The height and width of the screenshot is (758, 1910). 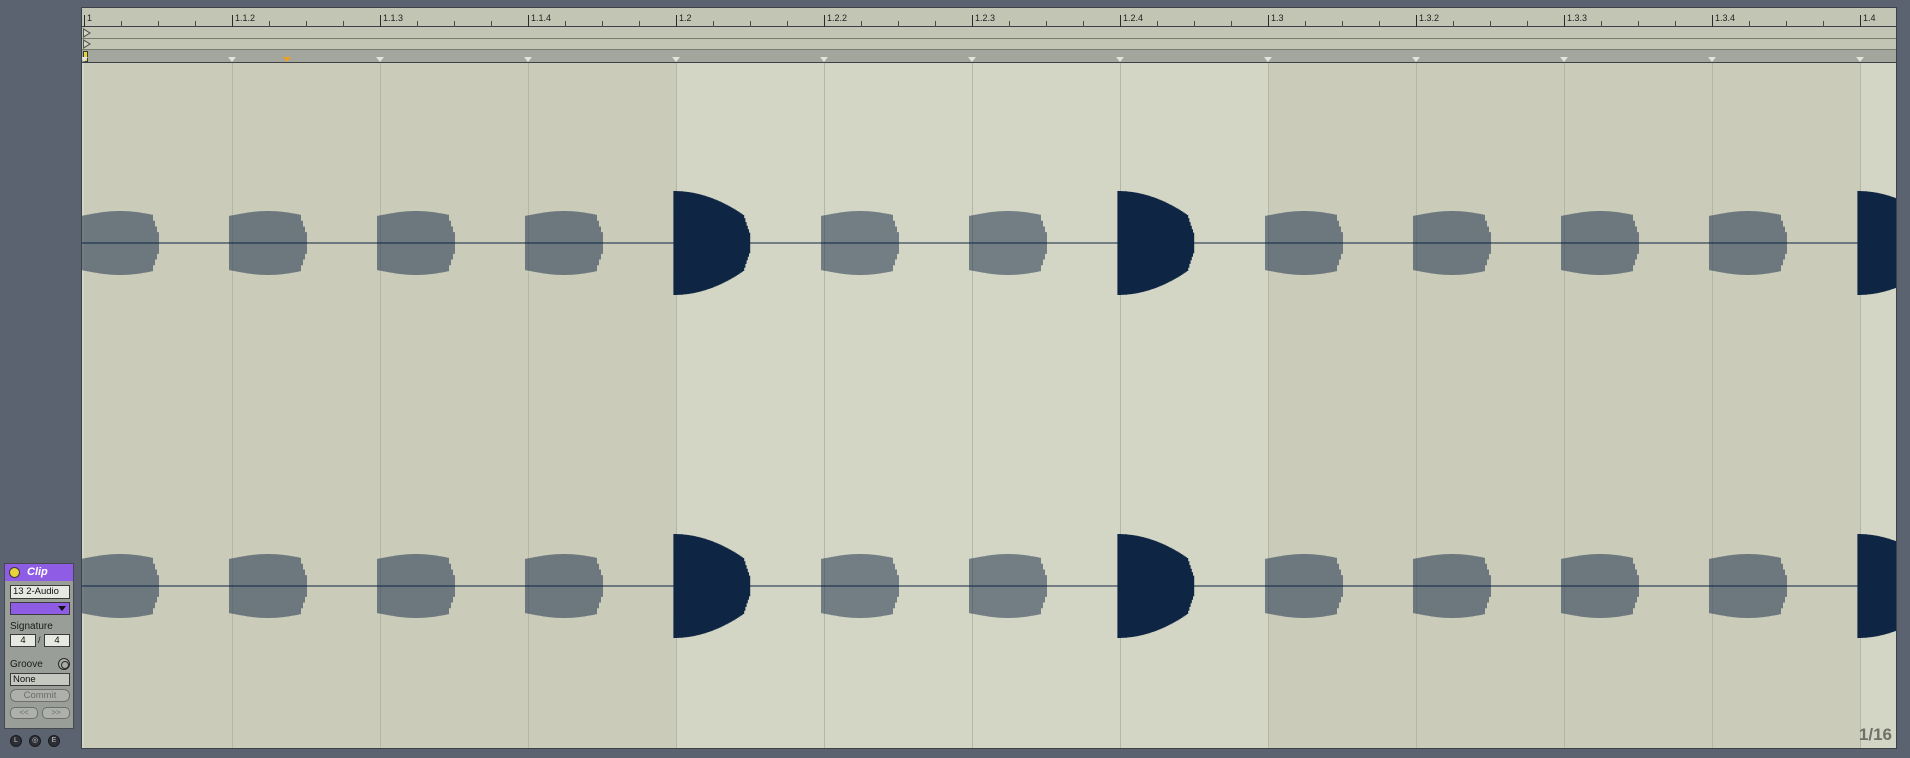 What do you see at coordinates (393, 18) in the screenshot?
I see `ruler-label: 1.1.3` at bounding box center [393, 18].